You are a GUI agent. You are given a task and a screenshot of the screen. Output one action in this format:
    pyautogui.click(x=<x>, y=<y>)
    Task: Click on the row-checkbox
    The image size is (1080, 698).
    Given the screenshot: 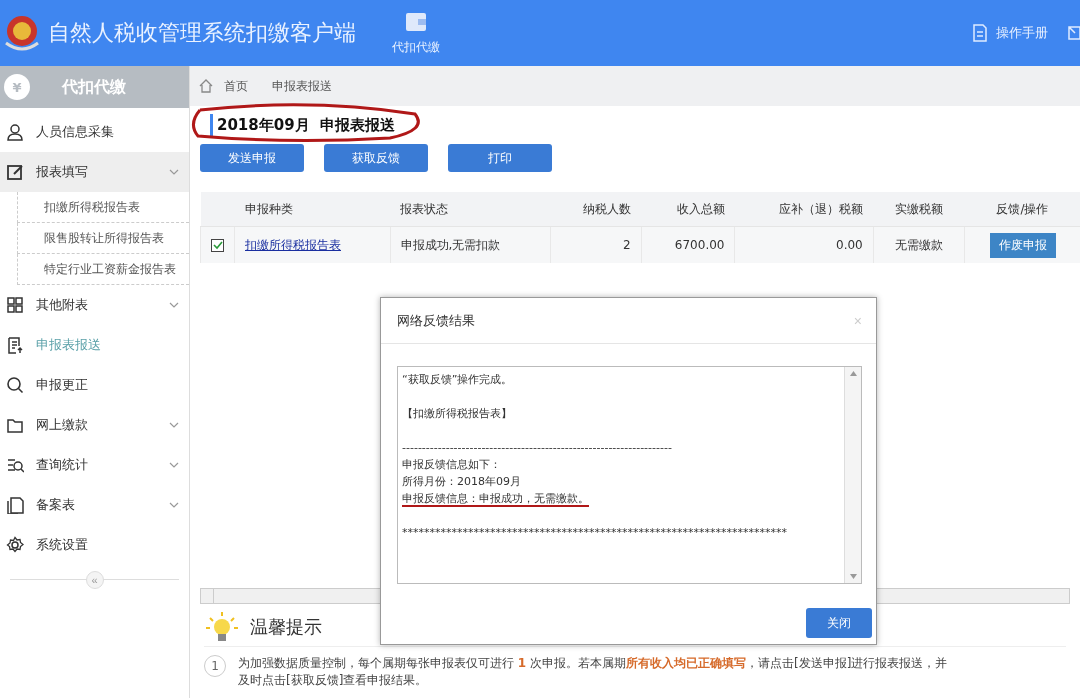 What is the action you would take?
    pyautogui.click(x=217, y=245)
    